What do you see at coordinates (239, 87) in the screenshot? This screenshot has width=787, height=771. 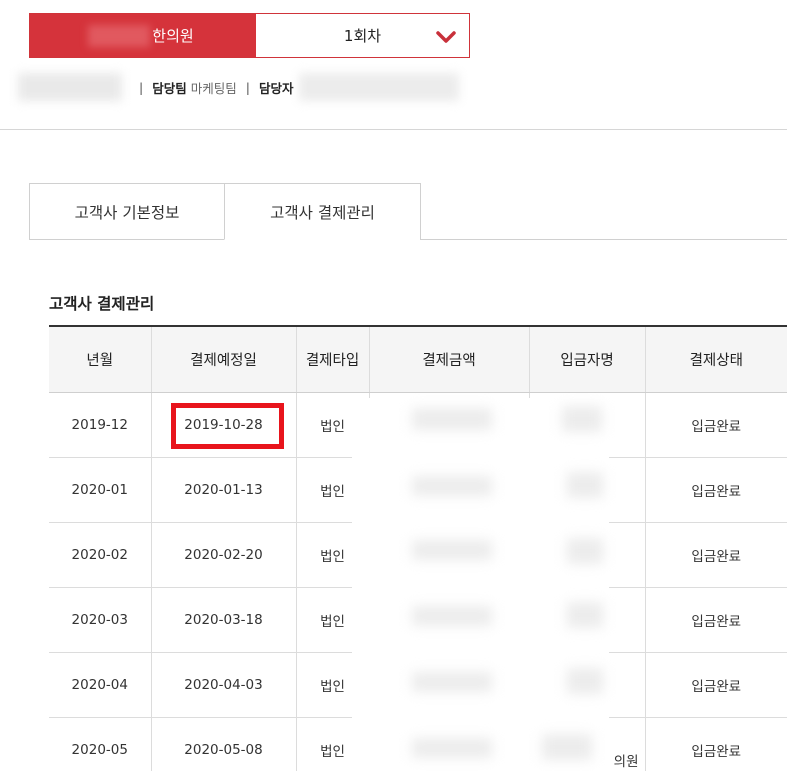 I see `account-info-row: | 담당팀 마케팅팀 | 담당자` at bounding box center [239, 87].